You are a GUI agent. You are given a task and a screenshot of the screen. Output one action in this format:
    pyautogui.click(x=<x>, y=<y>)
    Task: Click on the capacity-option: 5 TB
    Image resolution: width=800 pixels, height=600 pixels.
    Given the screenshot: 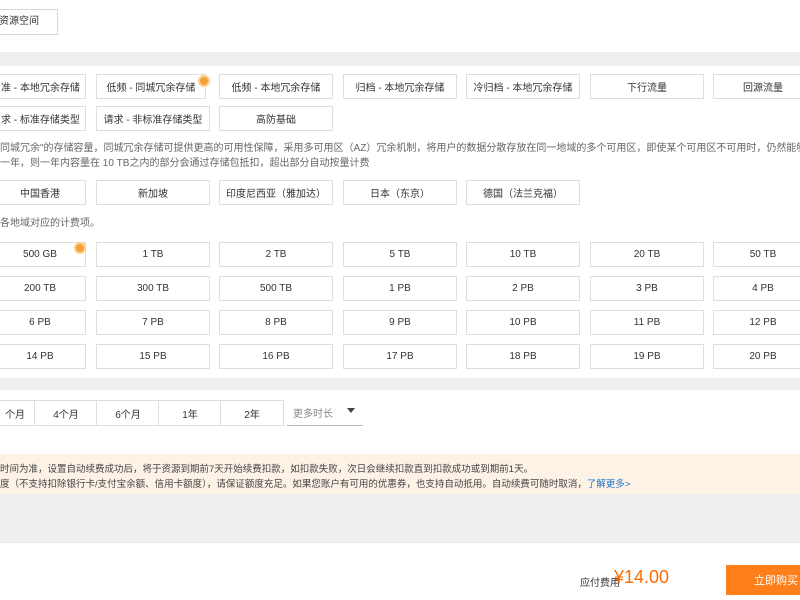 What is the action you would take?
    pyautogui.click(x=400, y=254)
    